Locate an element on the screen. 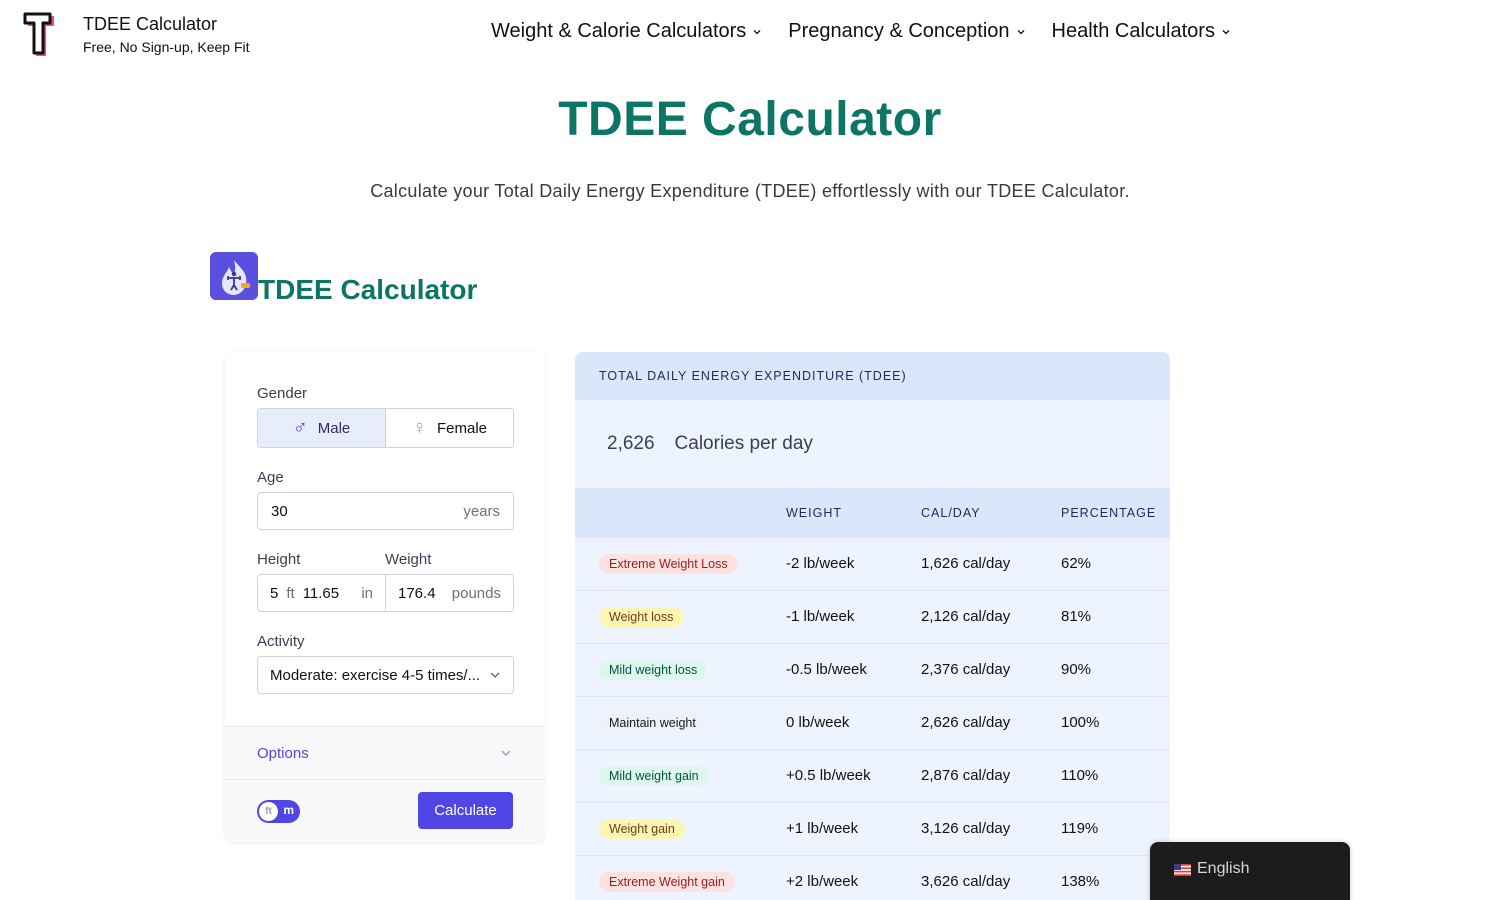 Image resolution: width=1500 pixels, height=900 pixels. unit-system-toggle: ft m is located at coordinates (278, 811).